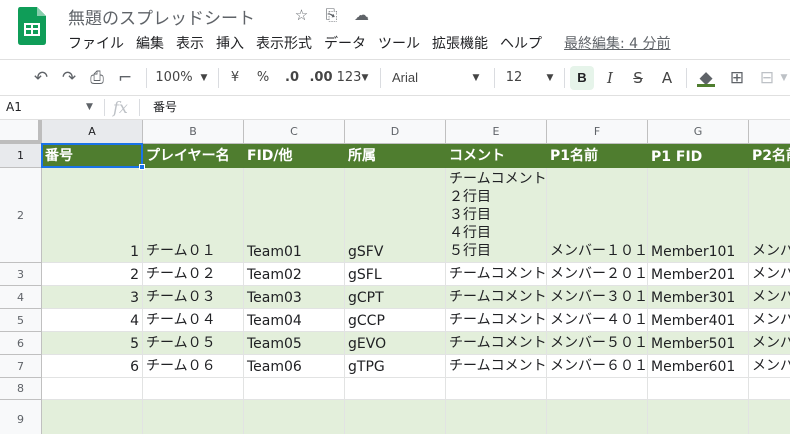 The width and height of the screenshot is (790, 434). Describe the element at coordinates (294, 274) in the screenshot. I see `table-cell: Team02` at that location.